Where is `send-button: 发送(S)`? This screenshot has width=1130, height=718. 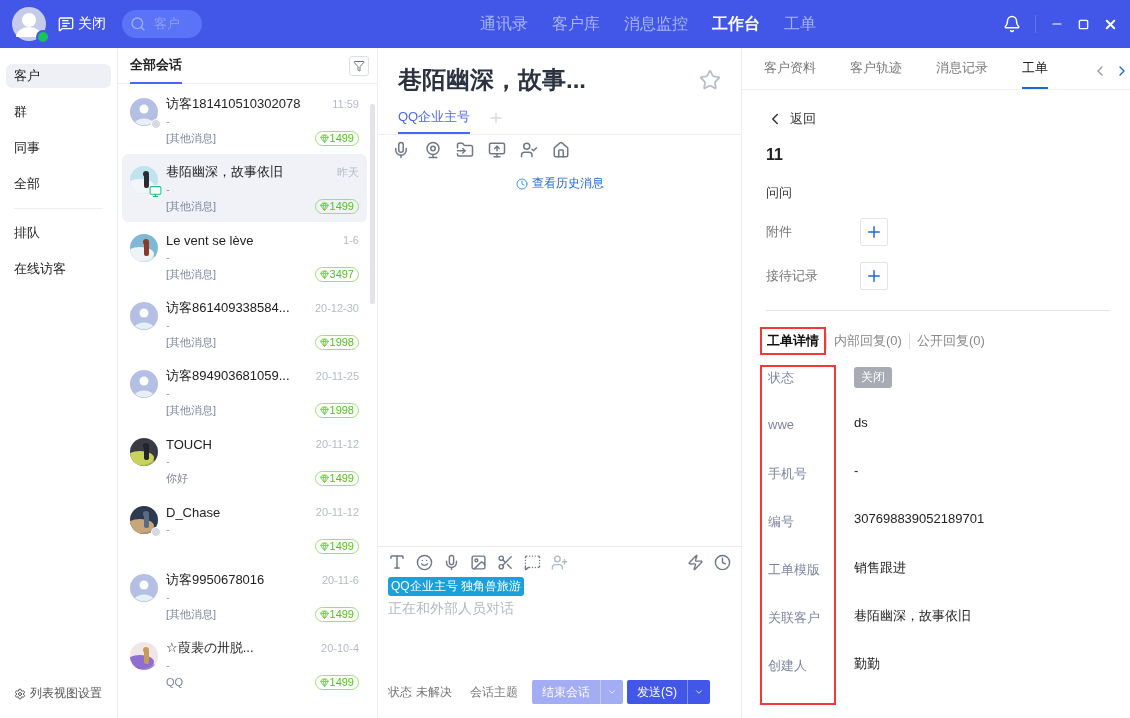
send-button: 发送(S) is located at coordinates (657, 692).